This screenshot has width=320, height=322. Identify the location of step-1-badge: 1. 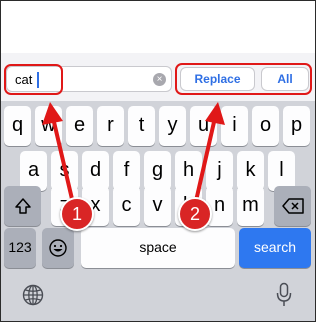
(77, 214).